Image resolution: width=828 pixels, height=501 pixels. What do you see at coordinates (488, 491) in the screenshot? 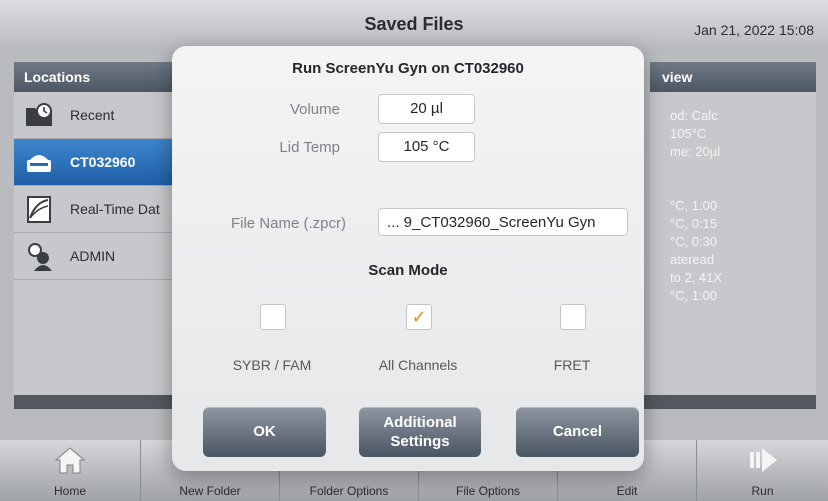
I see `file-options-label: File Options` at bounding box center [488, 491].